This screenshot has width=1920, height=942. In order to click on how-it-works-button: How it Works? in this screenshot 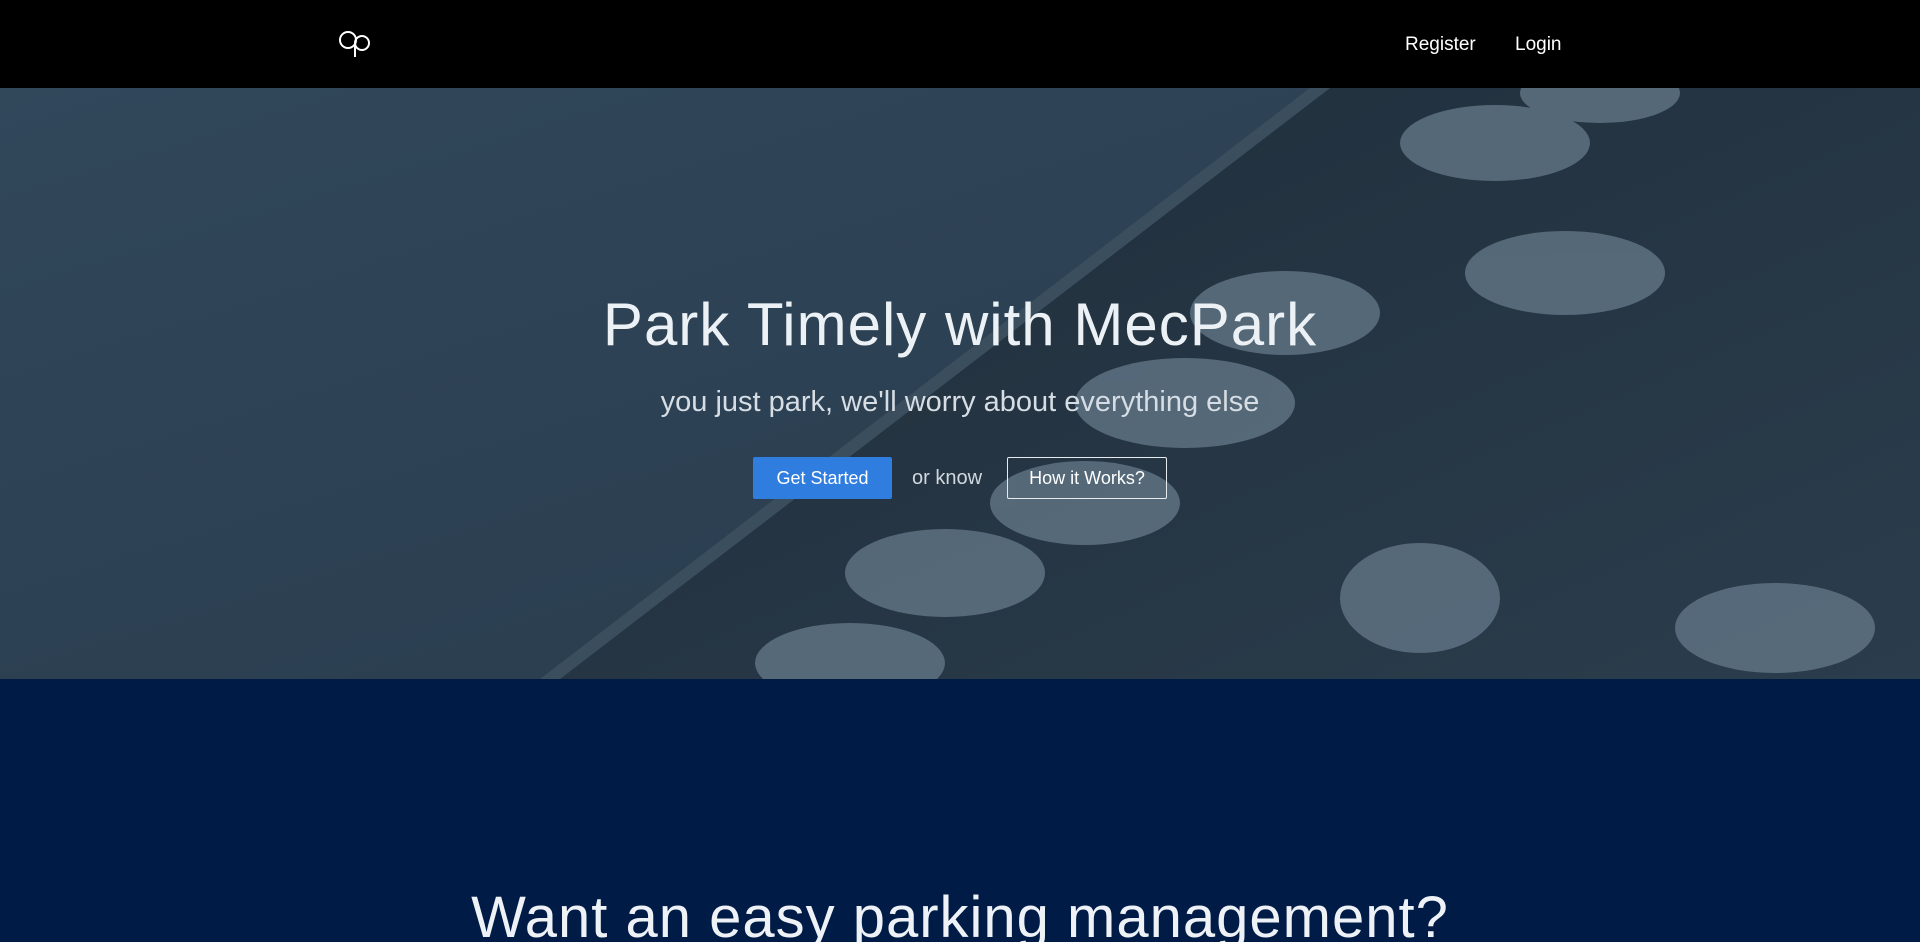, I will do `click(1087, 478)`.